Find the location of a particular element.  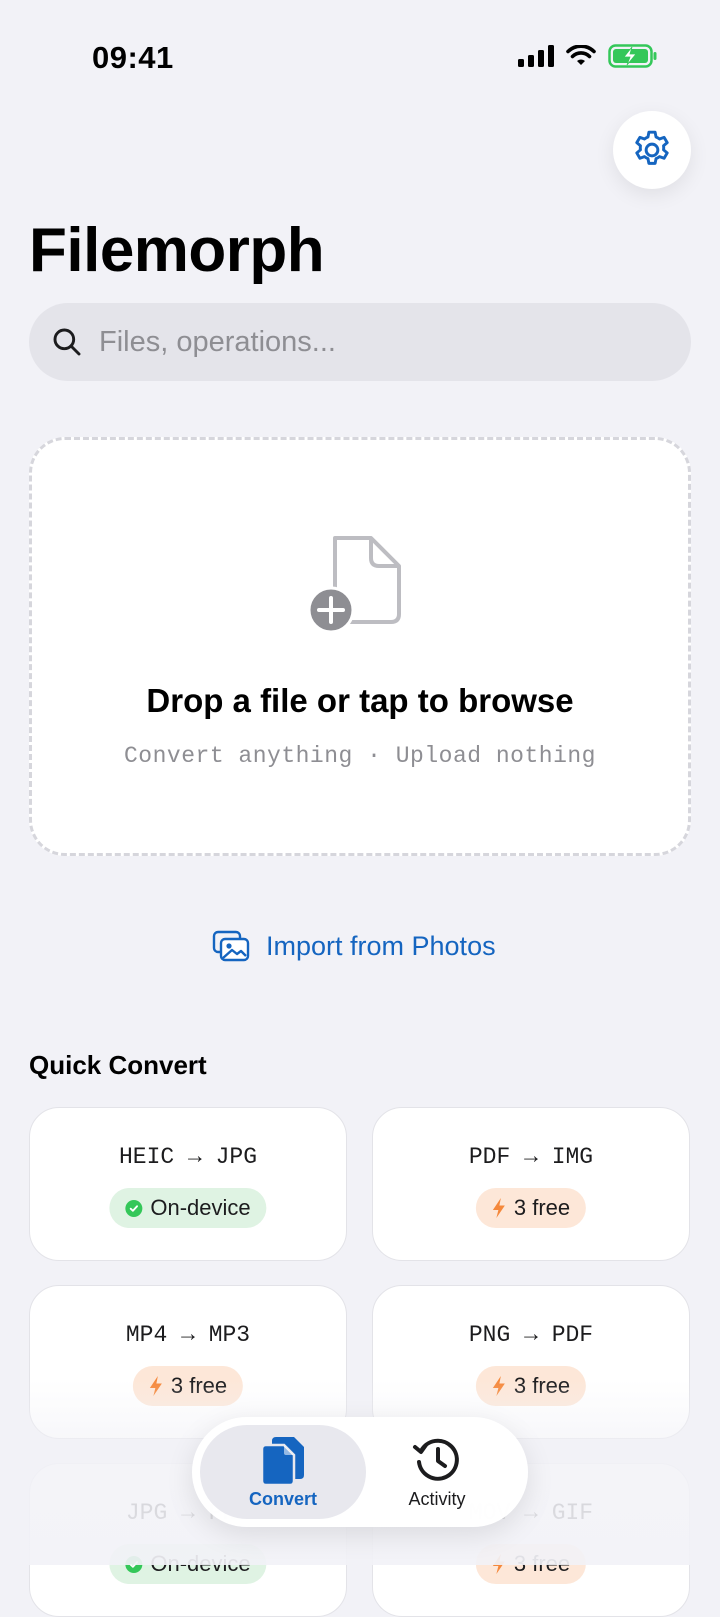

quick-convert-card-png-pdf: PNG → PDF 3 free is located at coordinates (531, 1362).